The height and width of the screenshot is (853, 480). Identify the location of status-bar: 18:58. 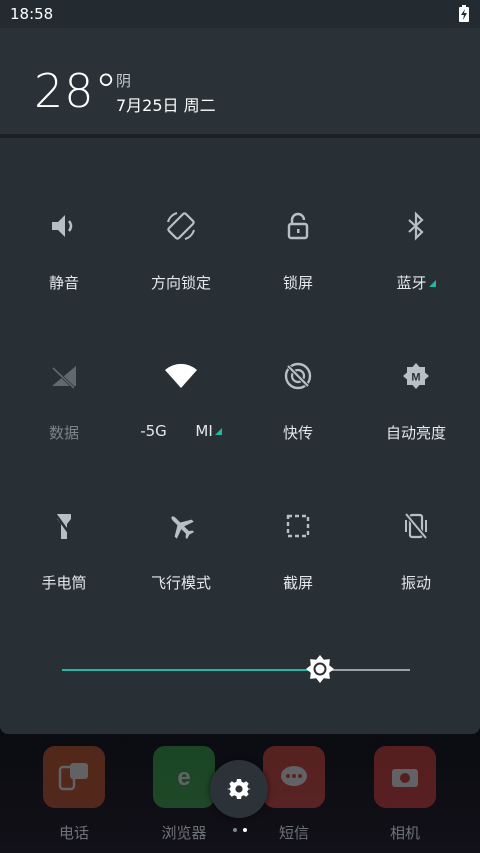
(240, 14).